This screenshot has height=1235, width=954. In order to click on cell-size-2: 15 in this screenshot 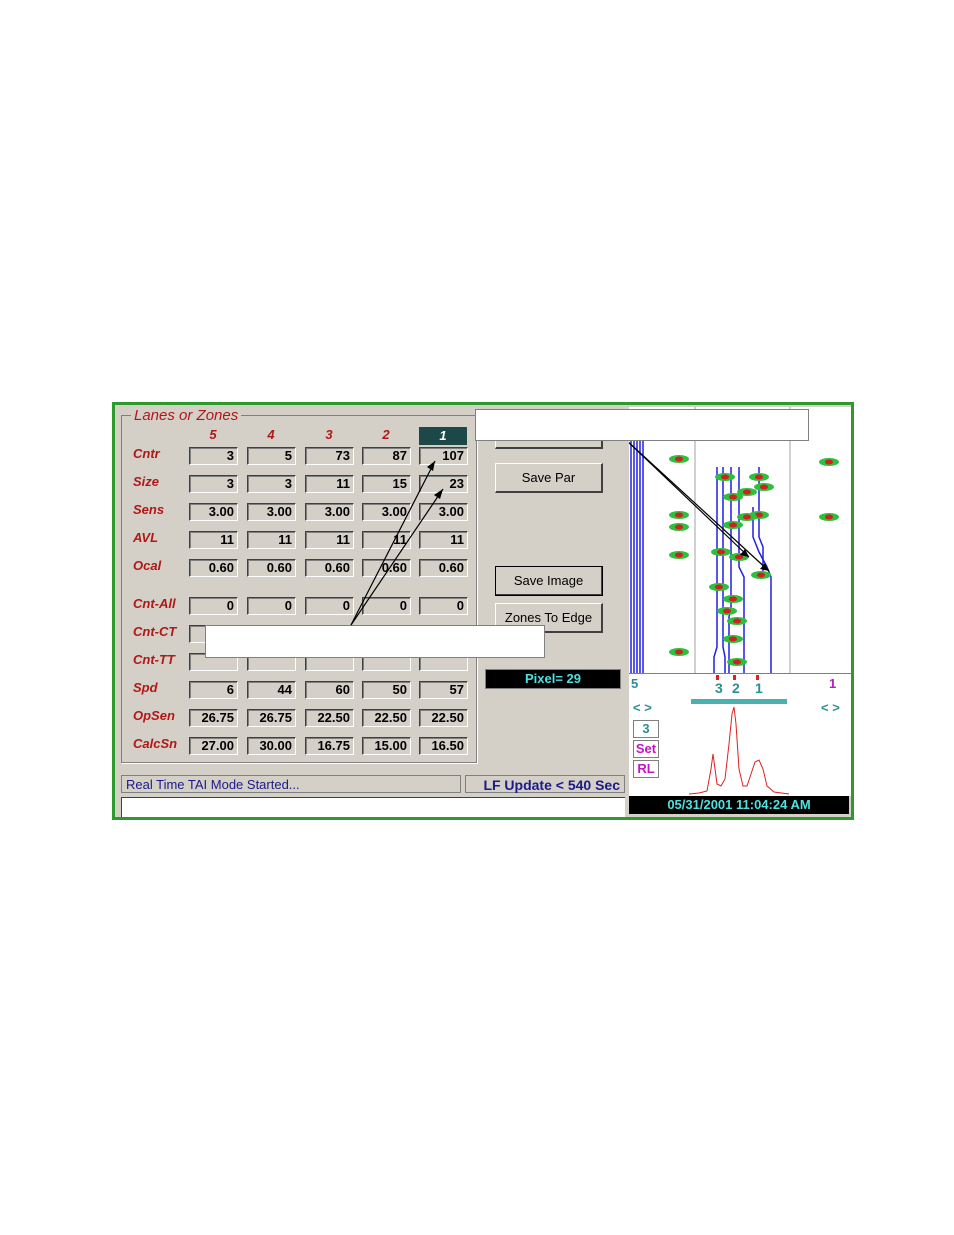, I will do `click(386, 484)`.